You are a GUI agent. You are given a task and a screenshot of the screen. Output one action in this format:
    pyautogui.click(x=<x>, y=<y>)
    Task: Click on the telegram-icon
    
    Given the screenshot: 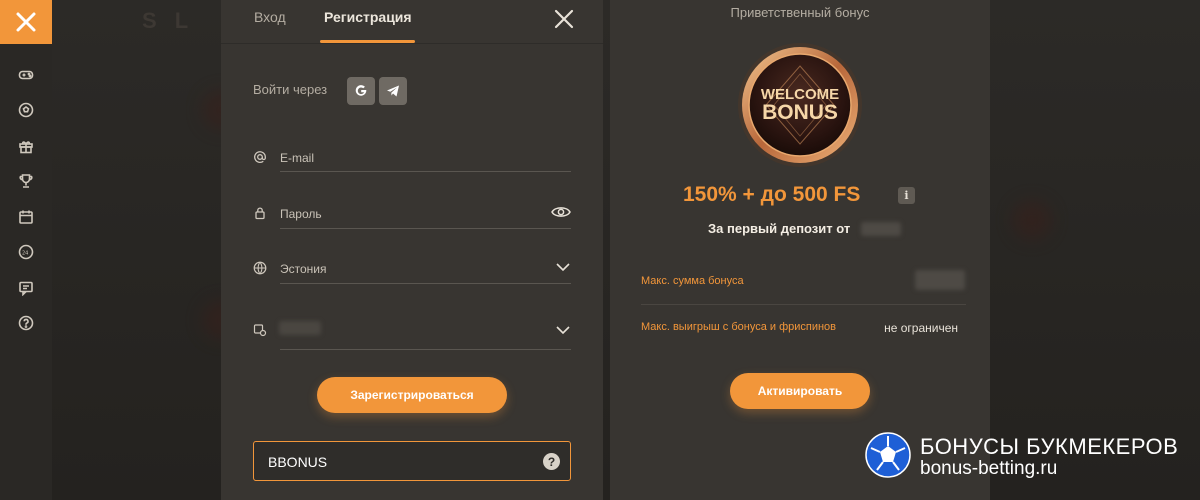 What is the action you would take?
    pyautogui.click(x=393, y=91)
    